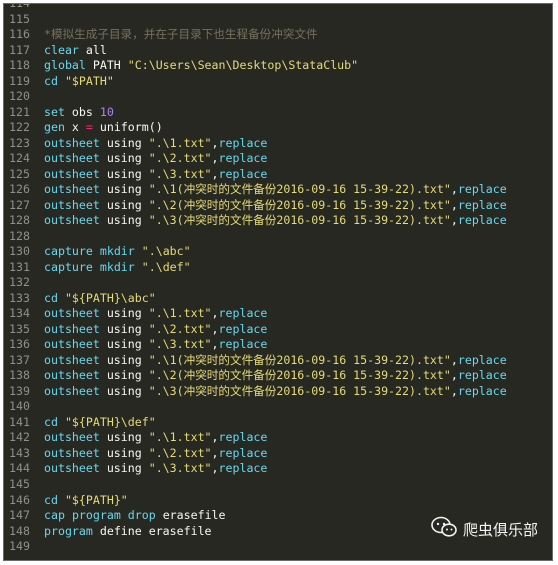  What do you see at coordinates (278, 159) in the screenshot?
I see `code-line: 124 outsheet using ".\2.txt",replace` at bounding box center [278, 159].